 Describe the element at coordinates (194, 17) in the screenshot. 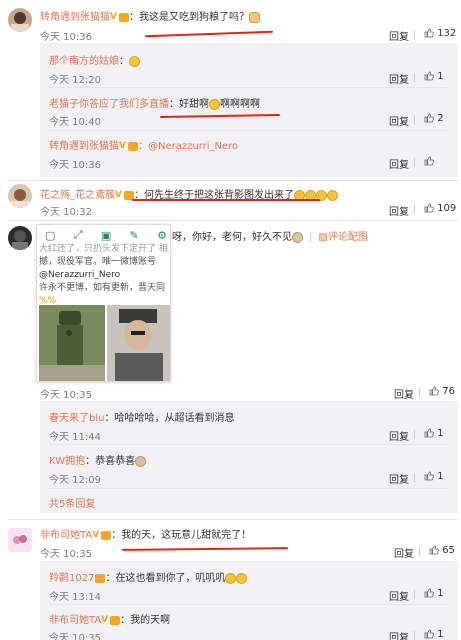

I see `comment-text: 我这是又吃到狗粮了吗？` at that location.